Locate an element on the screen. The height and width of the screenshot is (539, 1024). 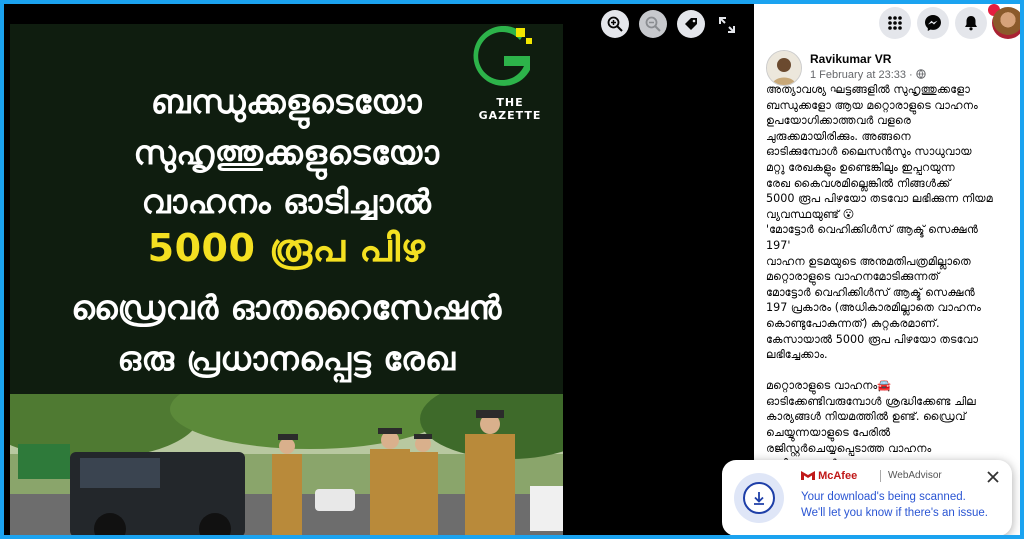
headline-fine-amount: 5000 രൂപ പിഴ is located at coordinates (286, 248).